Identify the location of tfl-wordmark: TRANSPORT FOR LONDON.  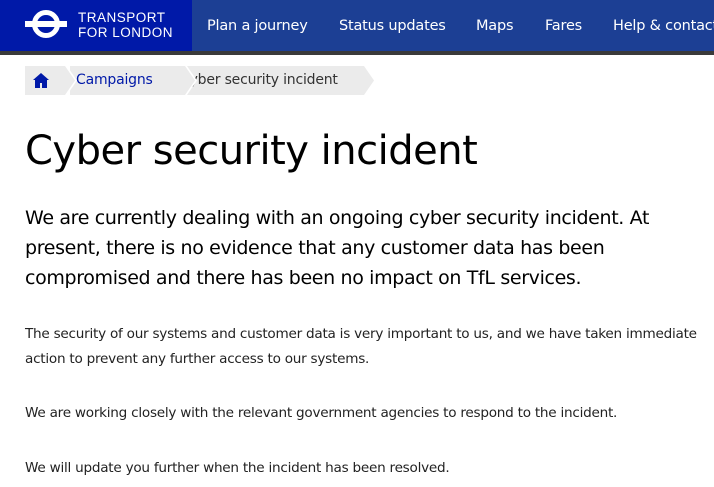
(125, 25).